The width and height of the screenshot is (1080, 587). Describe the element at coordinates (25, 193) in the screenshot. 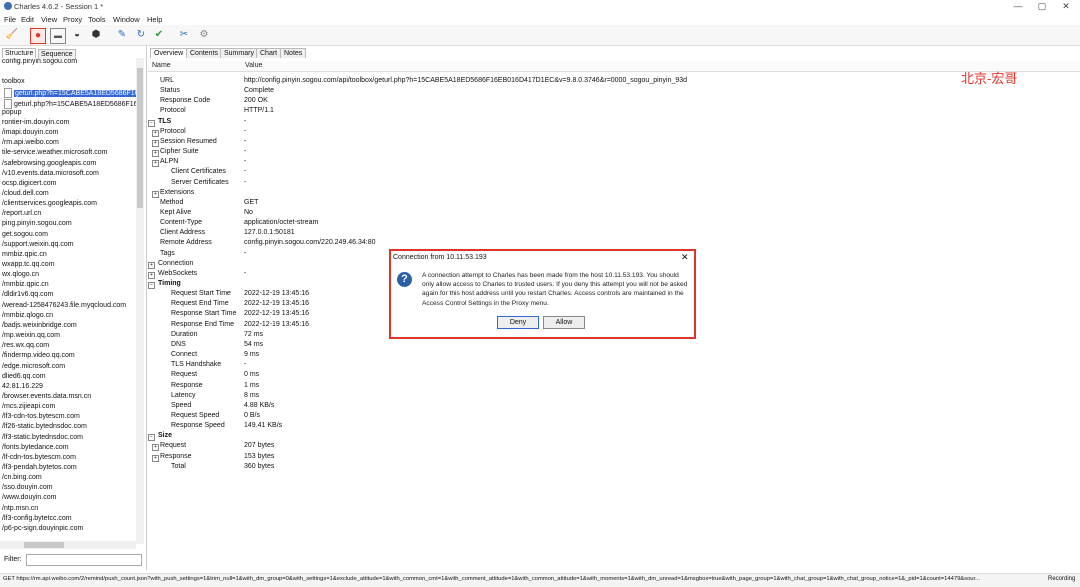

I see `tree-item: /cloud.dell.com` at that location.